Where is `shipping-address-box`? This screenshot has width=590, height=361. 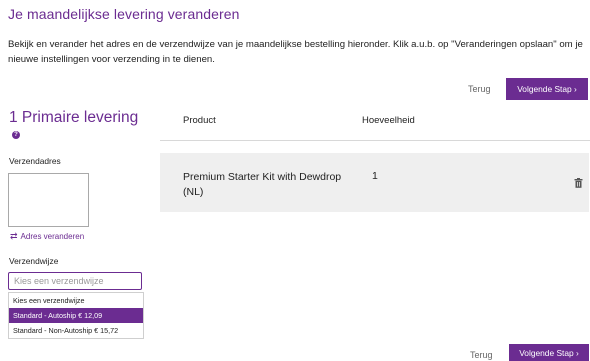
shipping-address-box is located at coordinates (48, 200).